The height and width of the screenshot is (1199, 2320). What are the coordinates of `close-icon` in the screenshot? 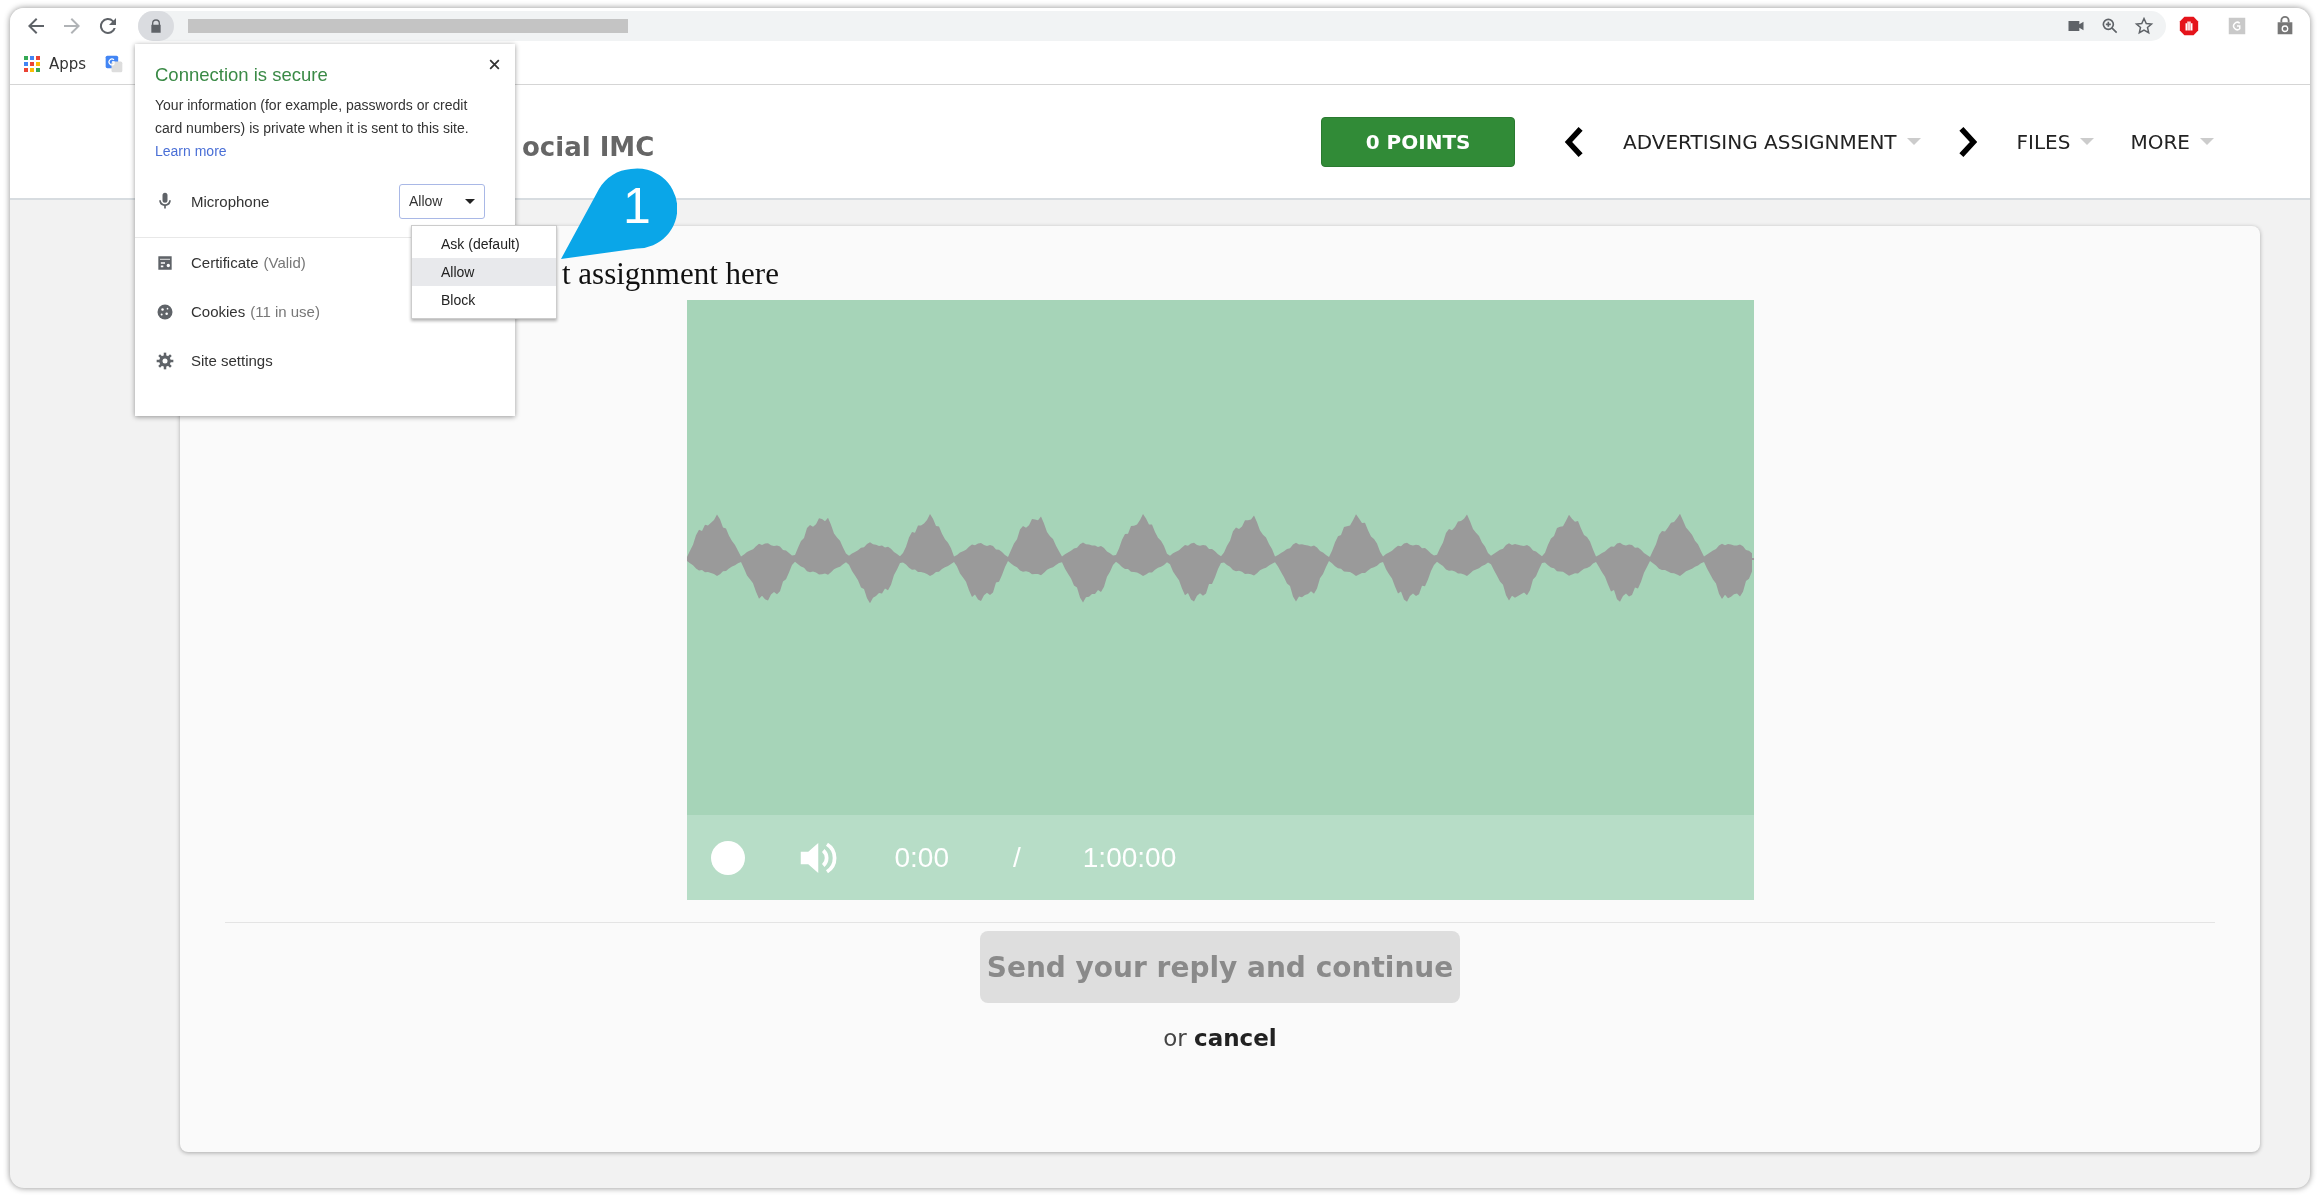 It's located at (494, 64).